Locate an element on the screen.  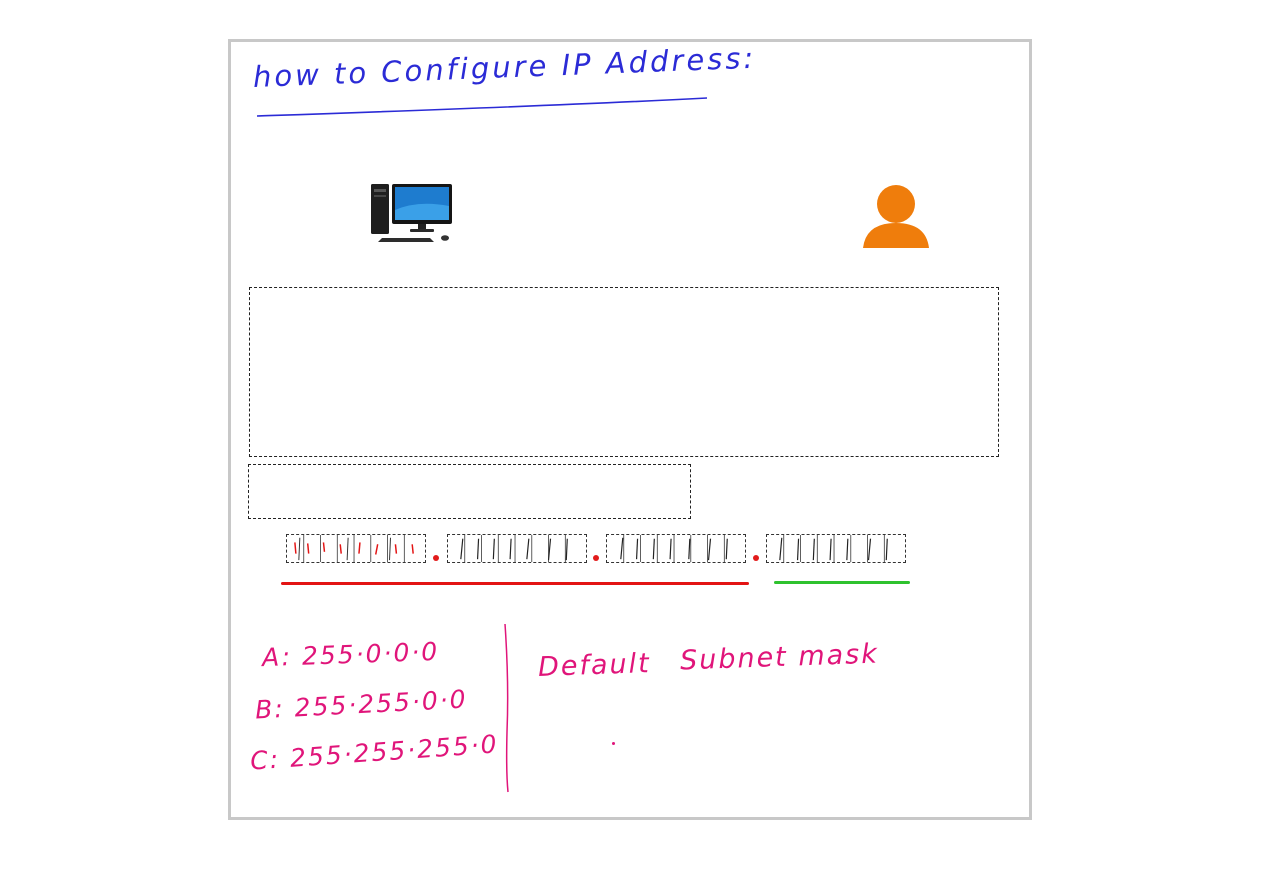
empty-dashed-box-large is located at coordinates (624, 372).